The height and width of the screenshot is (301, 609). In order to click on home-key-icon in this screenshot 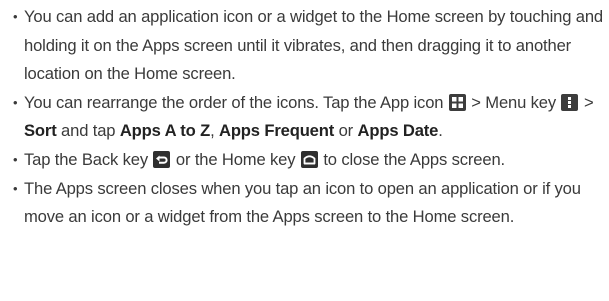, I will do `click(309, 159)`.